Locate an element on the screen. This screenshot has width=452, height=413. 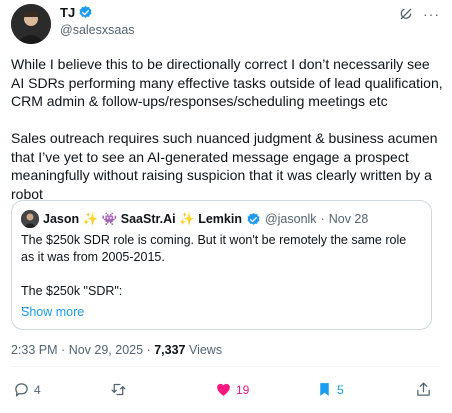
author-avatar is located at coordinates (31, 24).